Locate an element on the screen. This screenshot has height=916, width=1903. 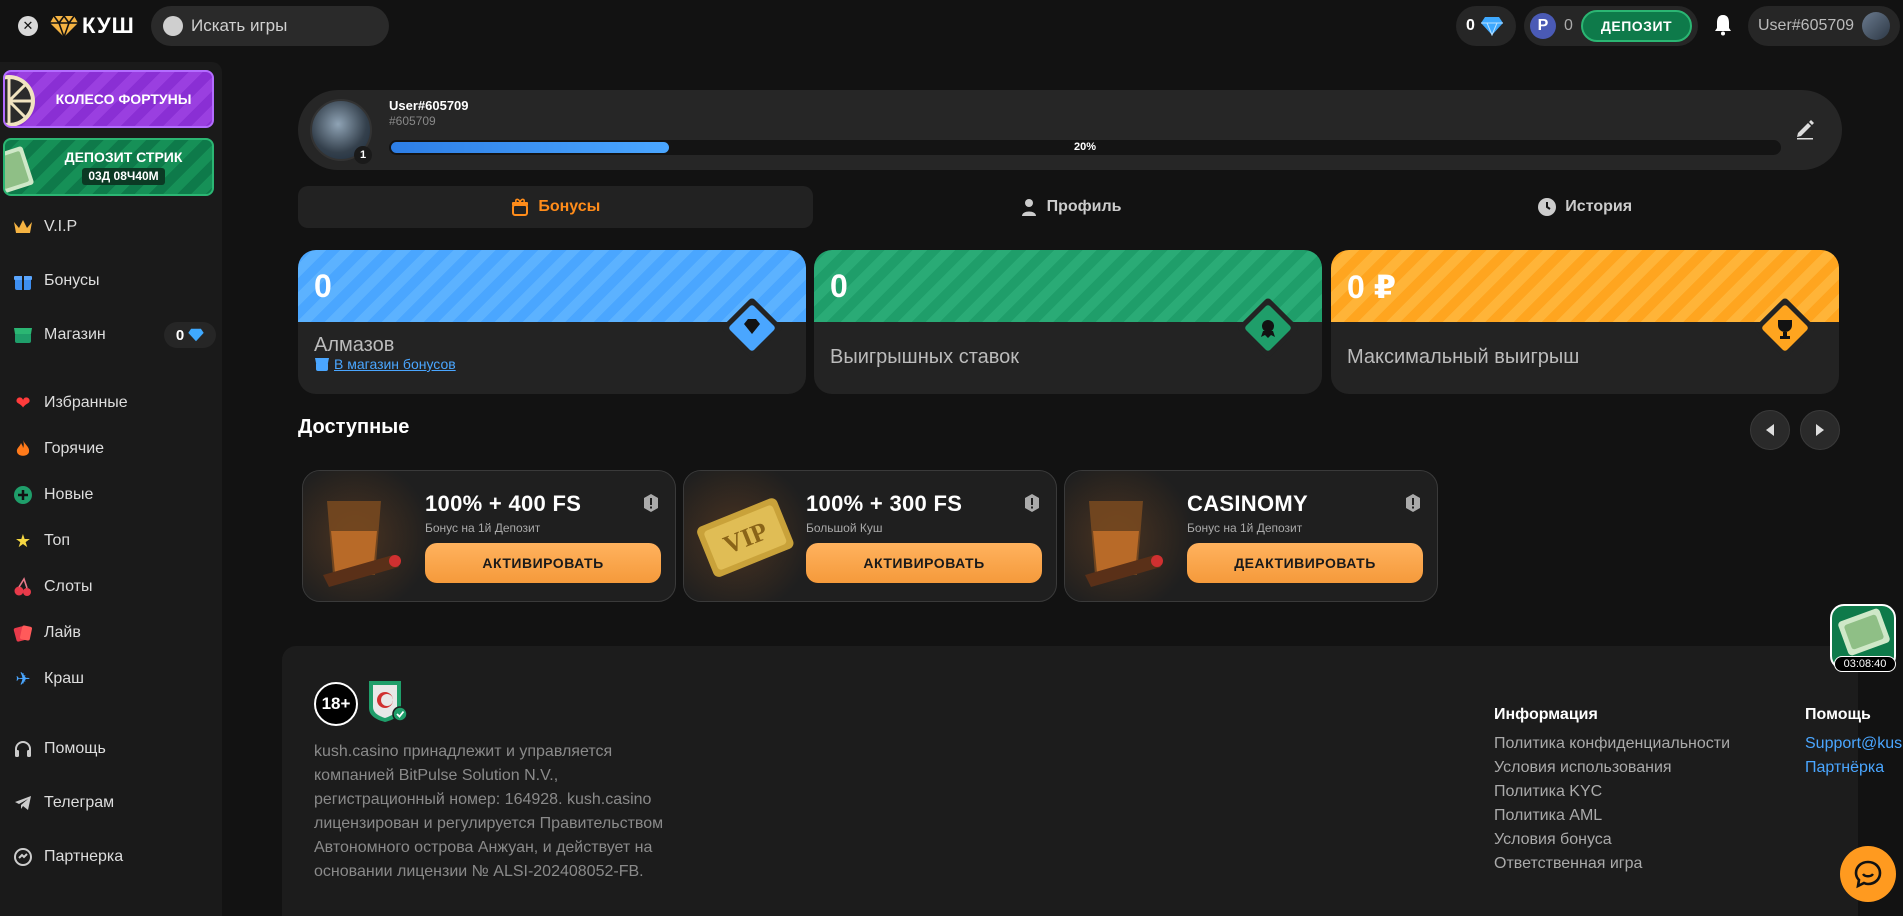
deposit-streak-promo: ДЕПОЗИТ СТРИК 03Д 08Ч40М is located at coordinates (108, 167).